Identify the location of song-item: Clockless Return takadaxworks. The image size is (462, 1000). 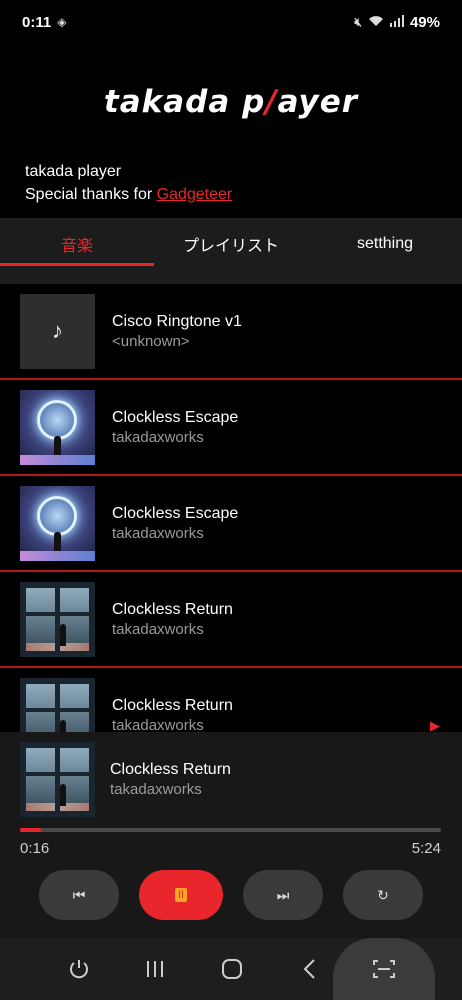
(231, 620).